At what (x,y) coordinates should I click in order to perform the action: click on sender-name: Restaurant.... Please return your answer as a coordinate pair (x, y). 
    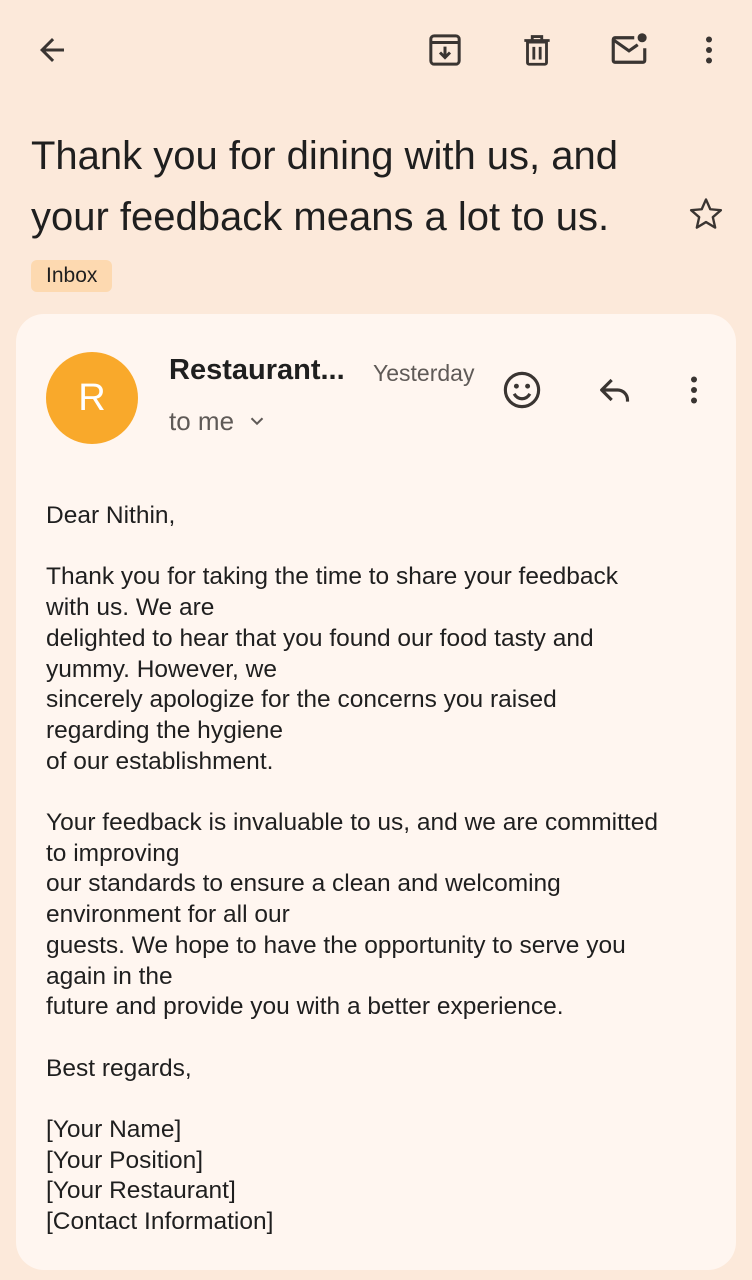
    Looking at the image, I should click on (257, 370).